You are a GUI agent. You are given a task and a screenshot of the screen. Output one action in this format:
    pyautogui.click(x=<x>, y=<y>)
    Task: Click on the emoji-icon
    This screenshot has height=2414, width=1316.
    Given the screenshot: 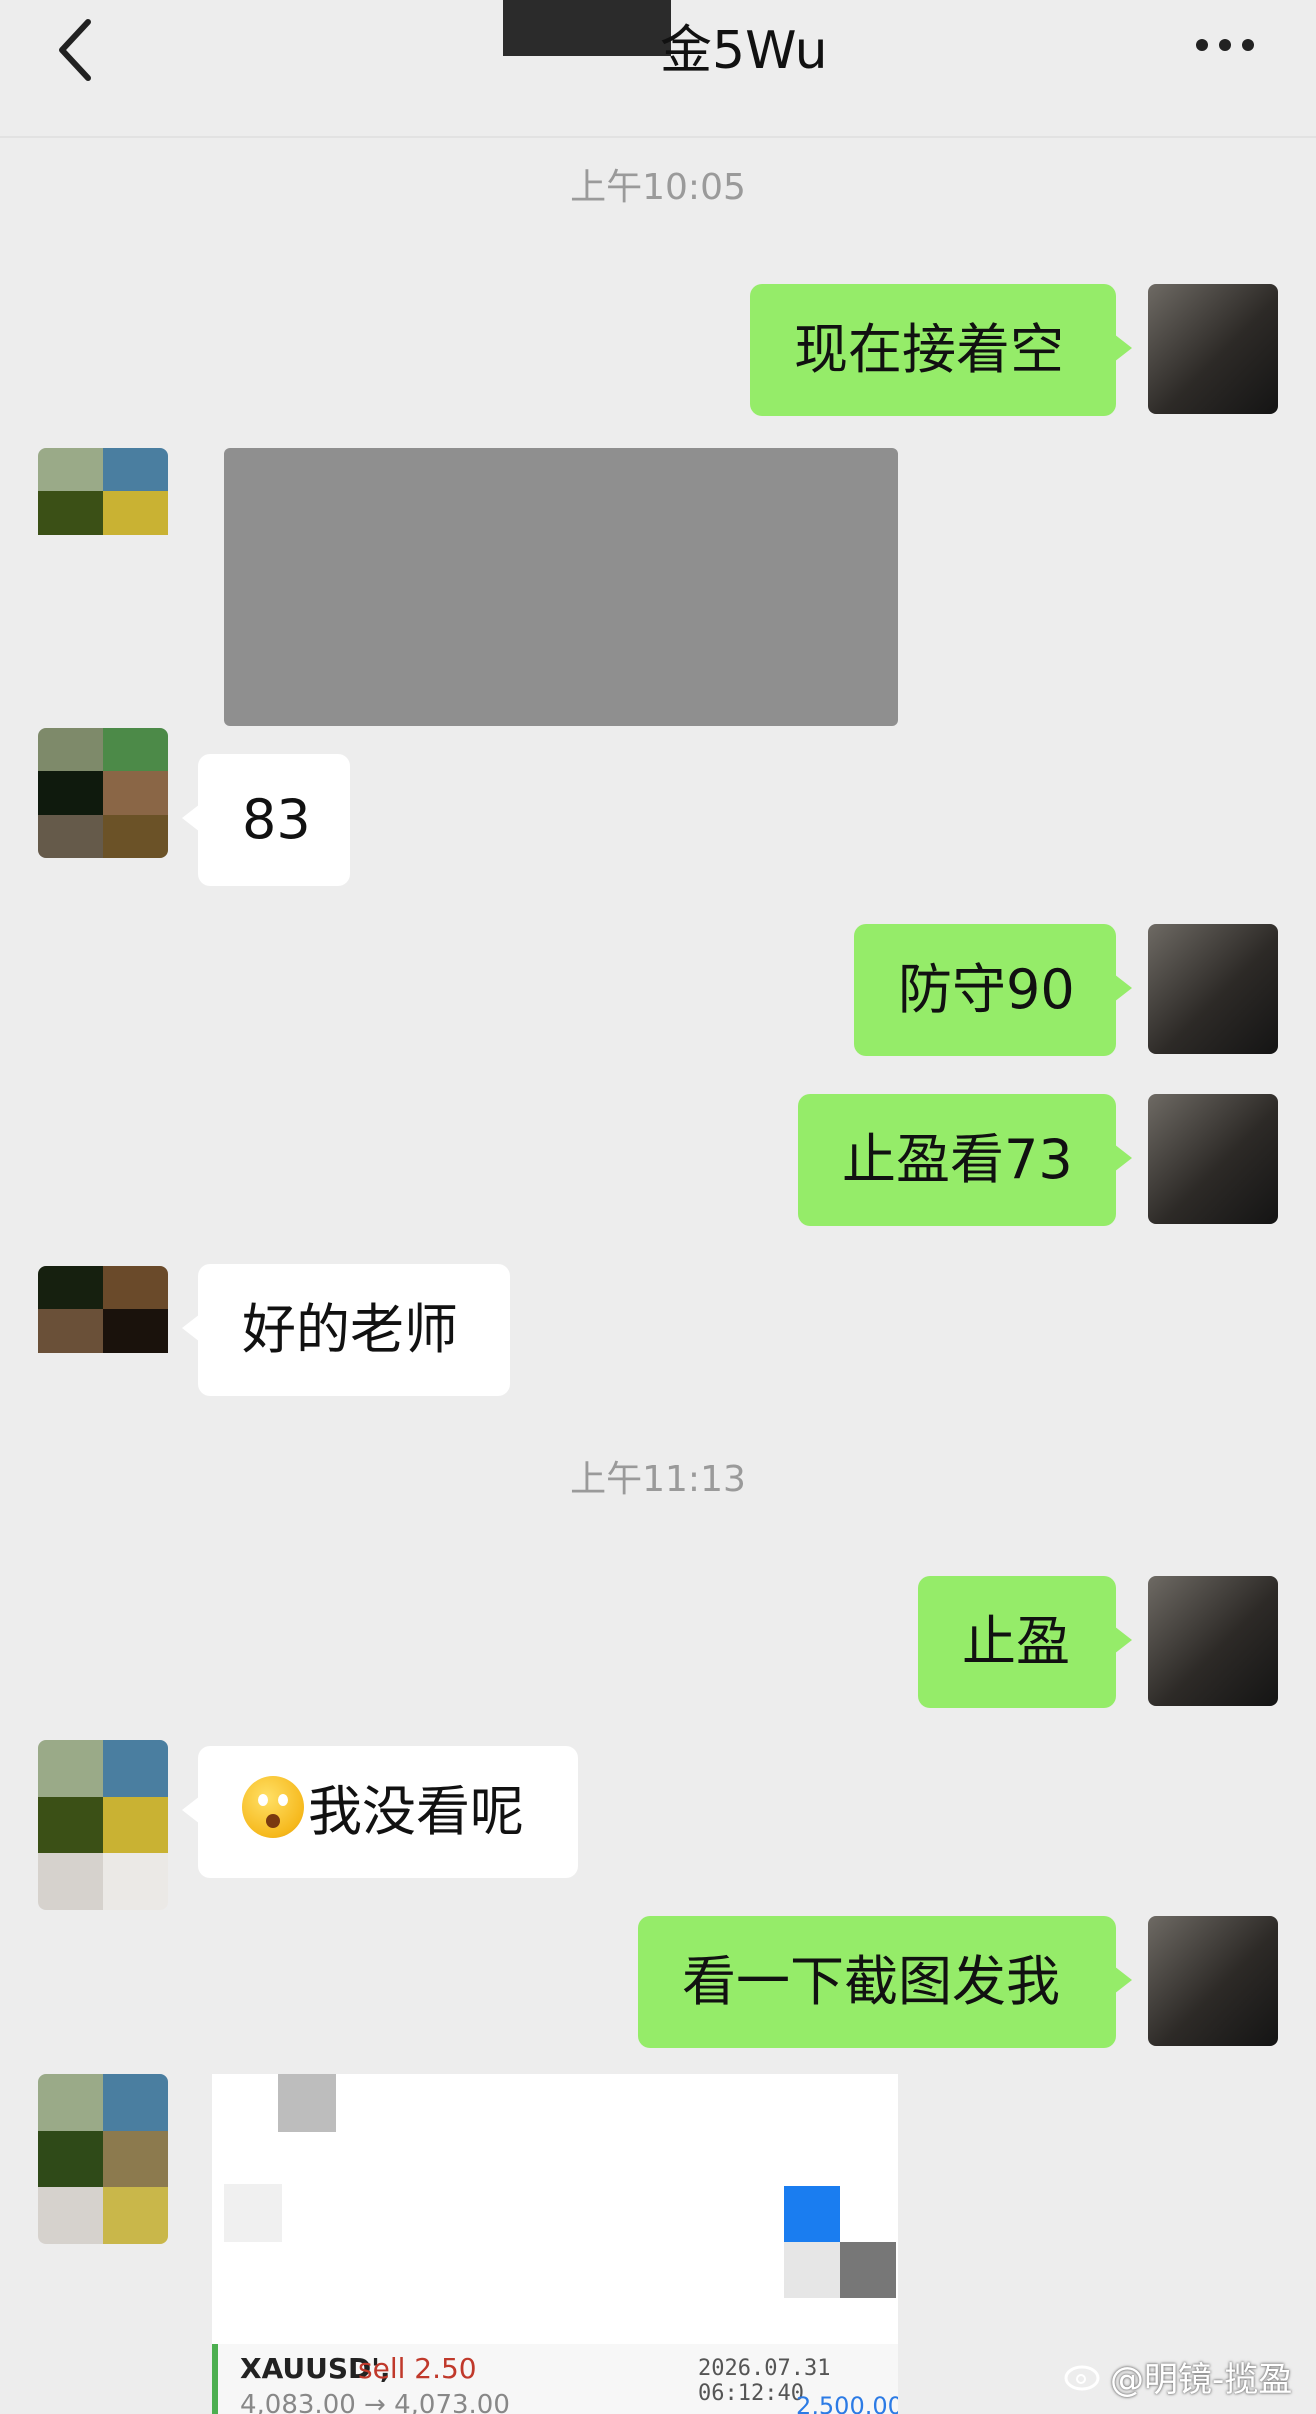 What is the action you would take?
    pyautogui.click(x=273, y=1807)
    